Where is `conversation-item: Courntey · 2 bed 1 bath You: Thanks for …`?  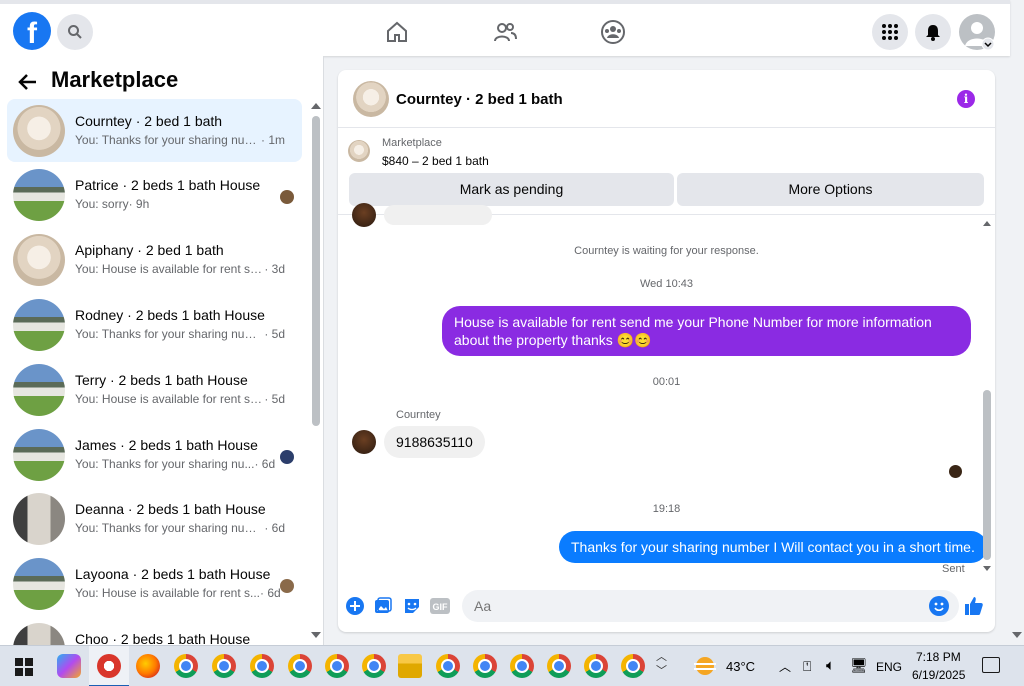
conversation-item: Courntey · 2 bed 1 bath You: Thanks for … is located at coordinates (154, 130).